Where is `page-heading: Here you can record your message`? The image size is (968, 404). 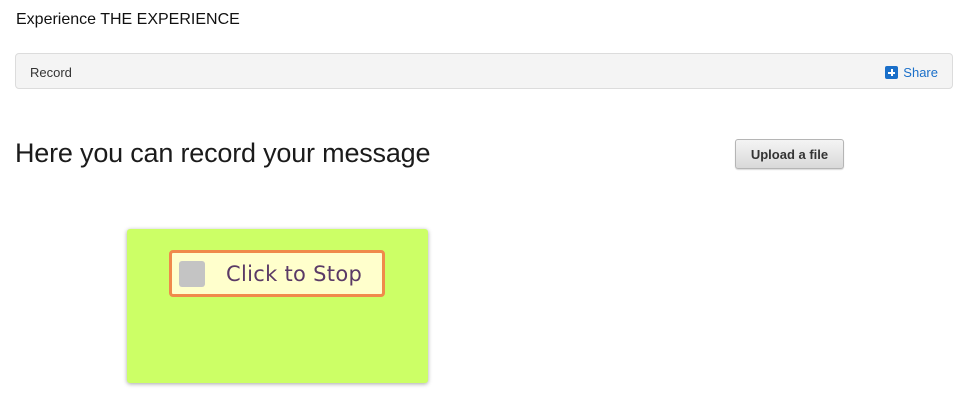 page-heading: Here you can record your message is located at coordinates (223, 153).